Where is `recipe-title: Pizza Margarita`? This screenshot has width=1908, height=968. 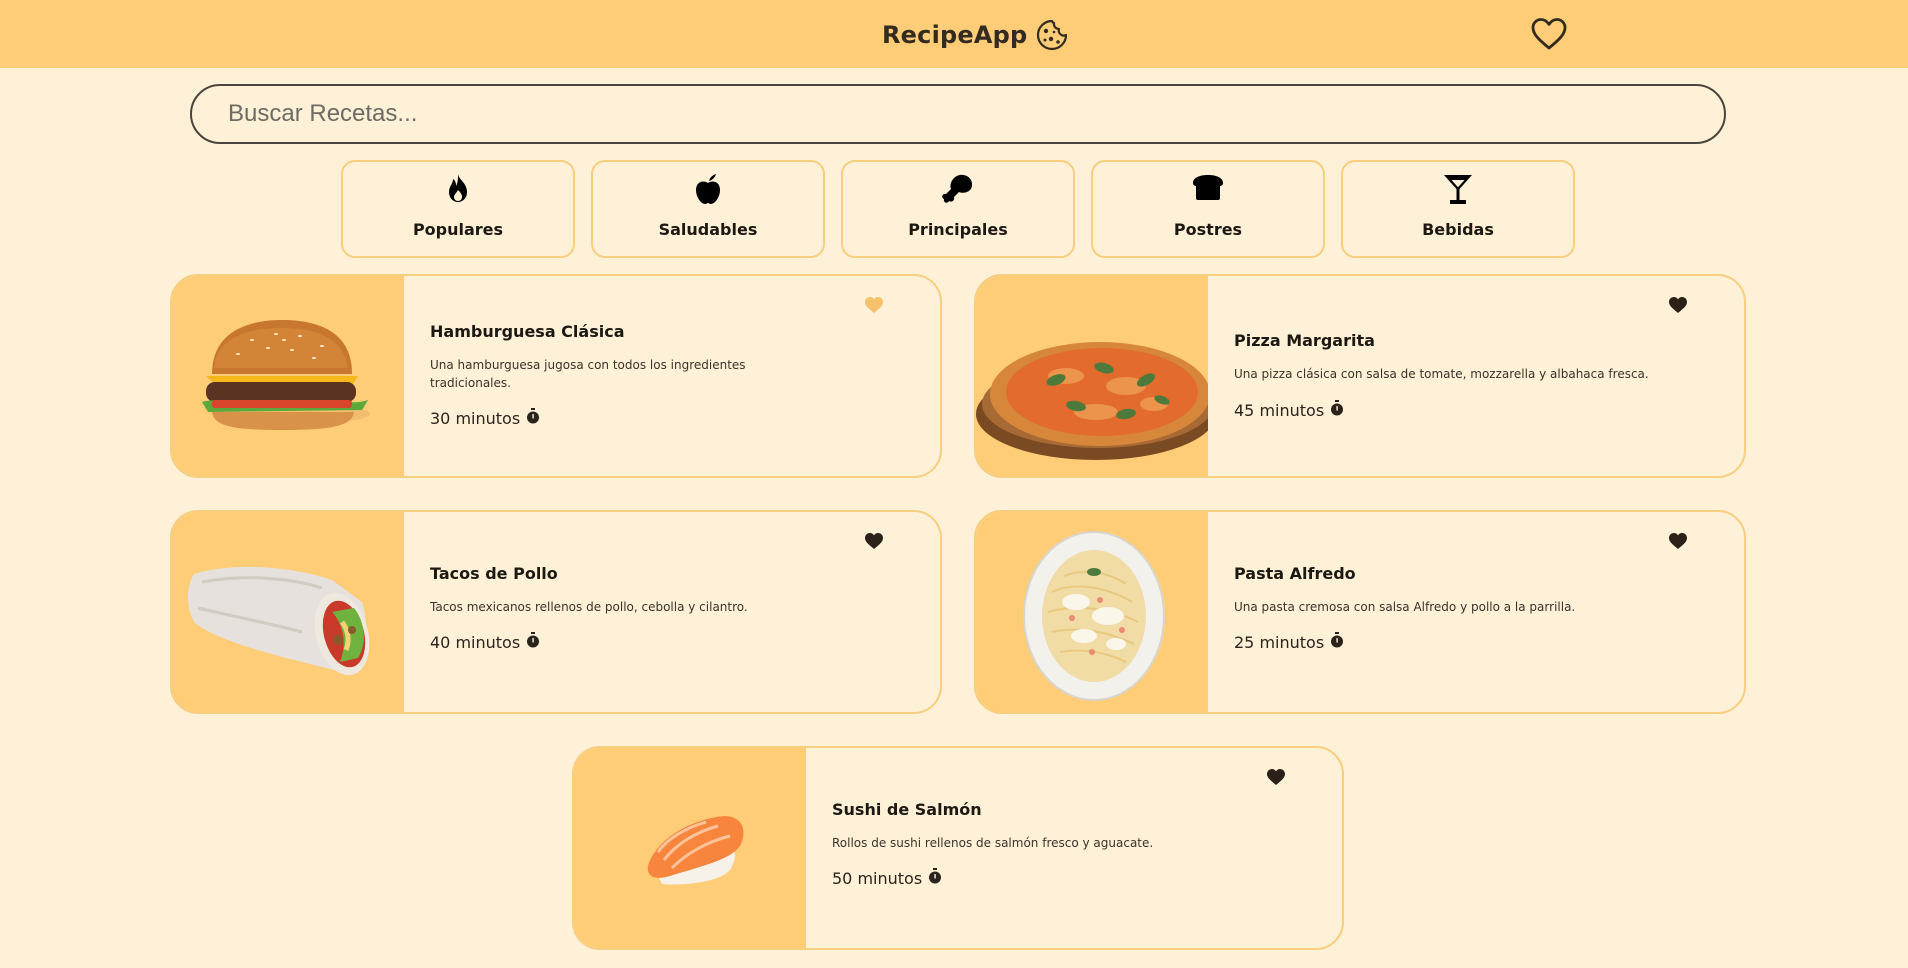 recipe-title: Pizza Margarita is located at coordinates (1304, 340).